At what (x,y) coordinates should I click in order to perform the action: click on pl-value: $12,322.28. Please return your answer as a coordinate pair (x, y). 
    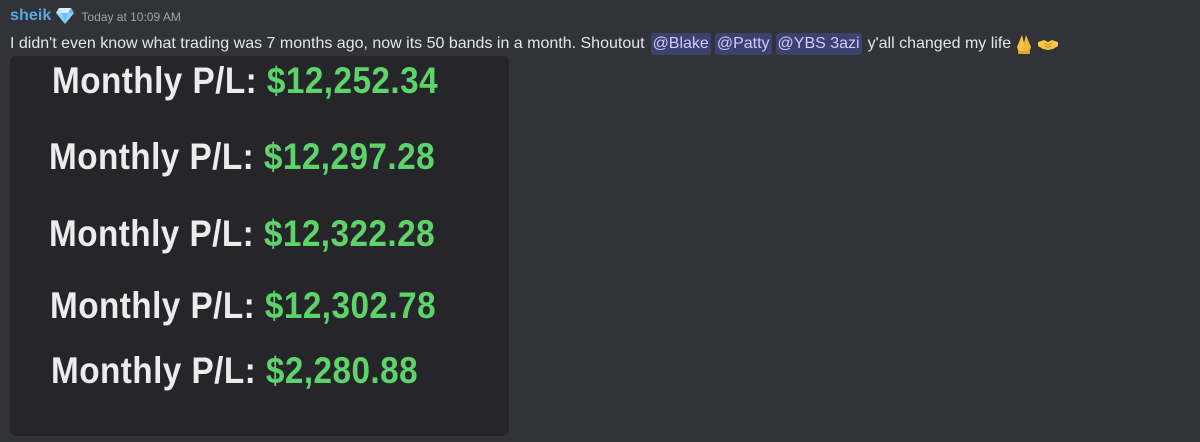
    Looking at the image, I should click on (349, 233).